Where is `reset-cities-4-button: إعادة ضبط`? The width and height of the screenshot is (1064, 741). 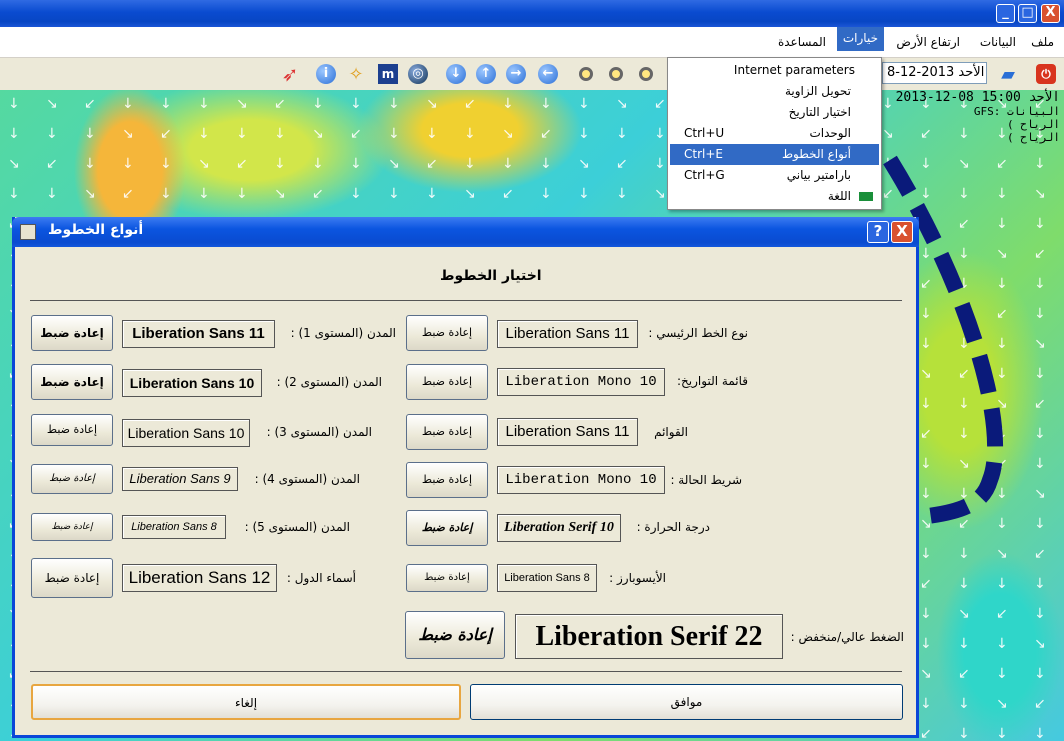 reset-cities-4-button: إعادة ضبط is located at coordinates (72, 479).